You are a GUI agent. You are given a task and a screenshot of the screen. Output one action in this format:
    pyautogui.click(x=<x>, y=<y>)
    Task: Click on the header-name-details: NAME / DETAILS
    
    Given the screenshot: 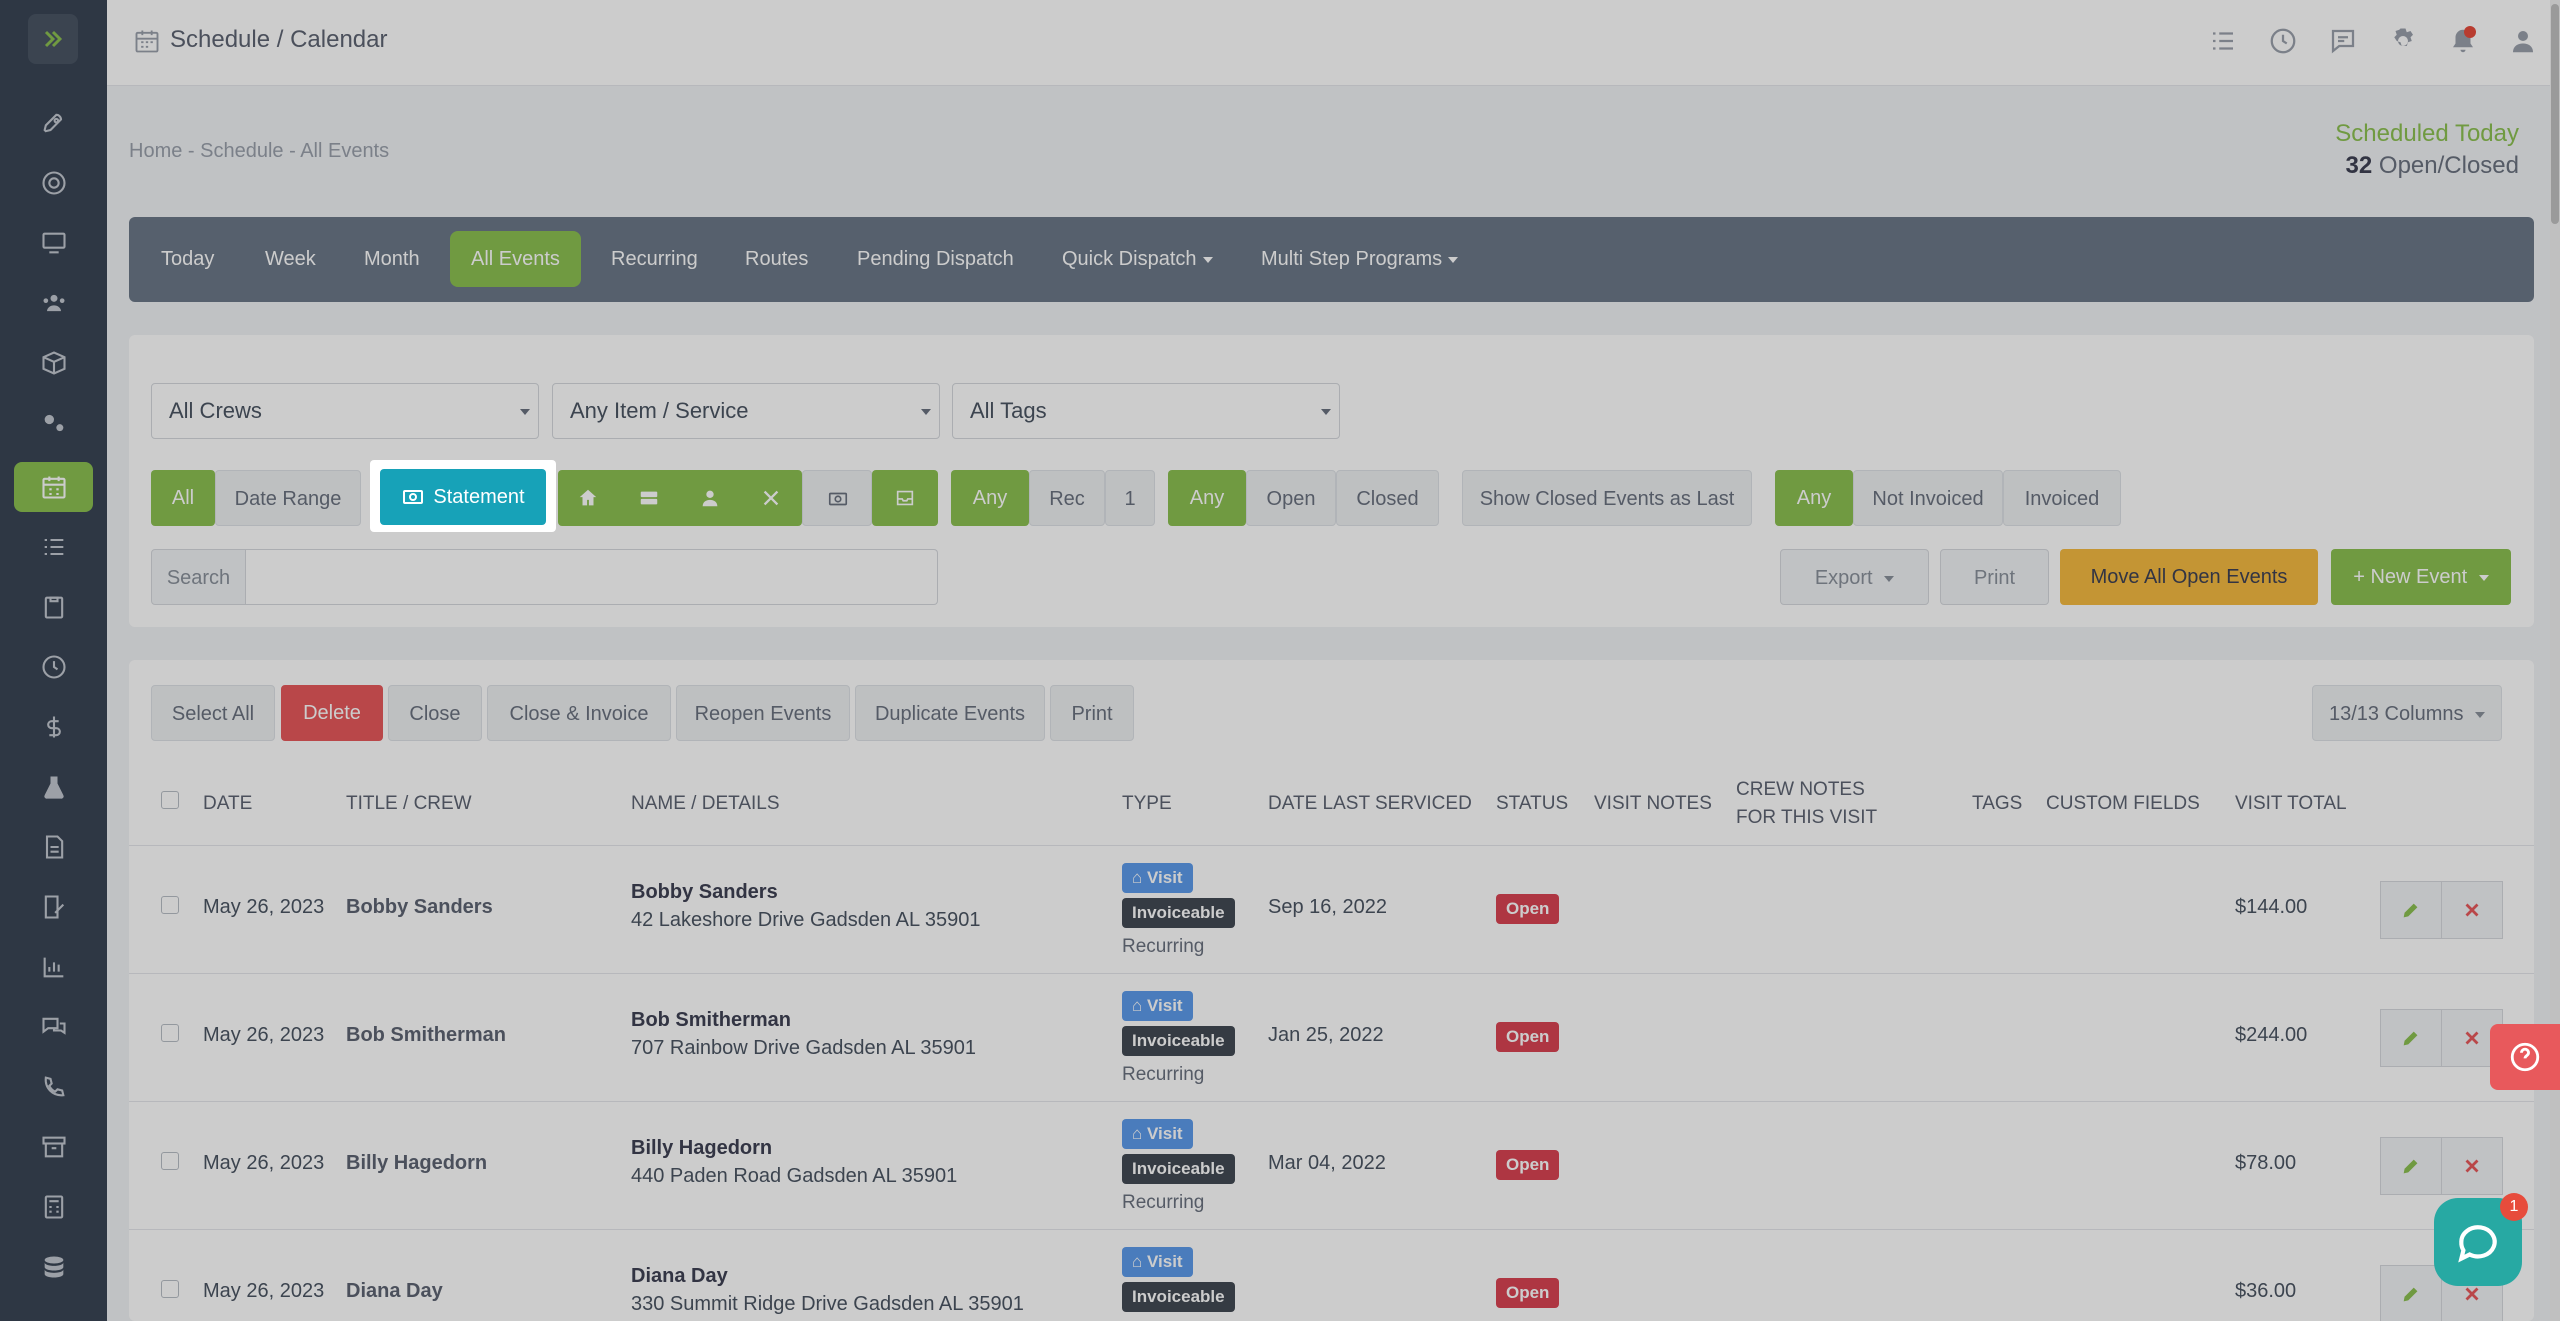 What is the action you would take?
    pyautogui.click(x=705, y=804)
    